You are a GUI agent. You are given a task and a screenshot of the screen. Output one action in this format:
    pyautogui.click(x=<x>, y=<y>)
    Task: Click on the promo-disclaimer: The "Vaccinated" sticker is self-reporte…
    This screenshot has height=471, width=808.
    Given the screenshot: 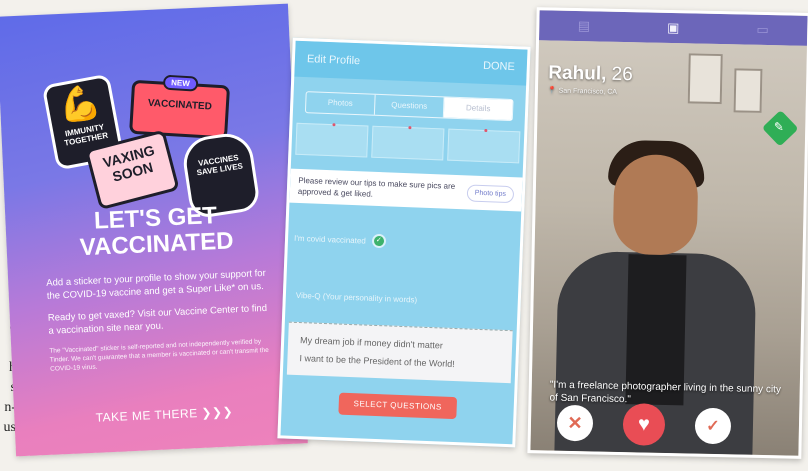 What is the action you would take?
    pyautogui.click(x=159, y=355)
    